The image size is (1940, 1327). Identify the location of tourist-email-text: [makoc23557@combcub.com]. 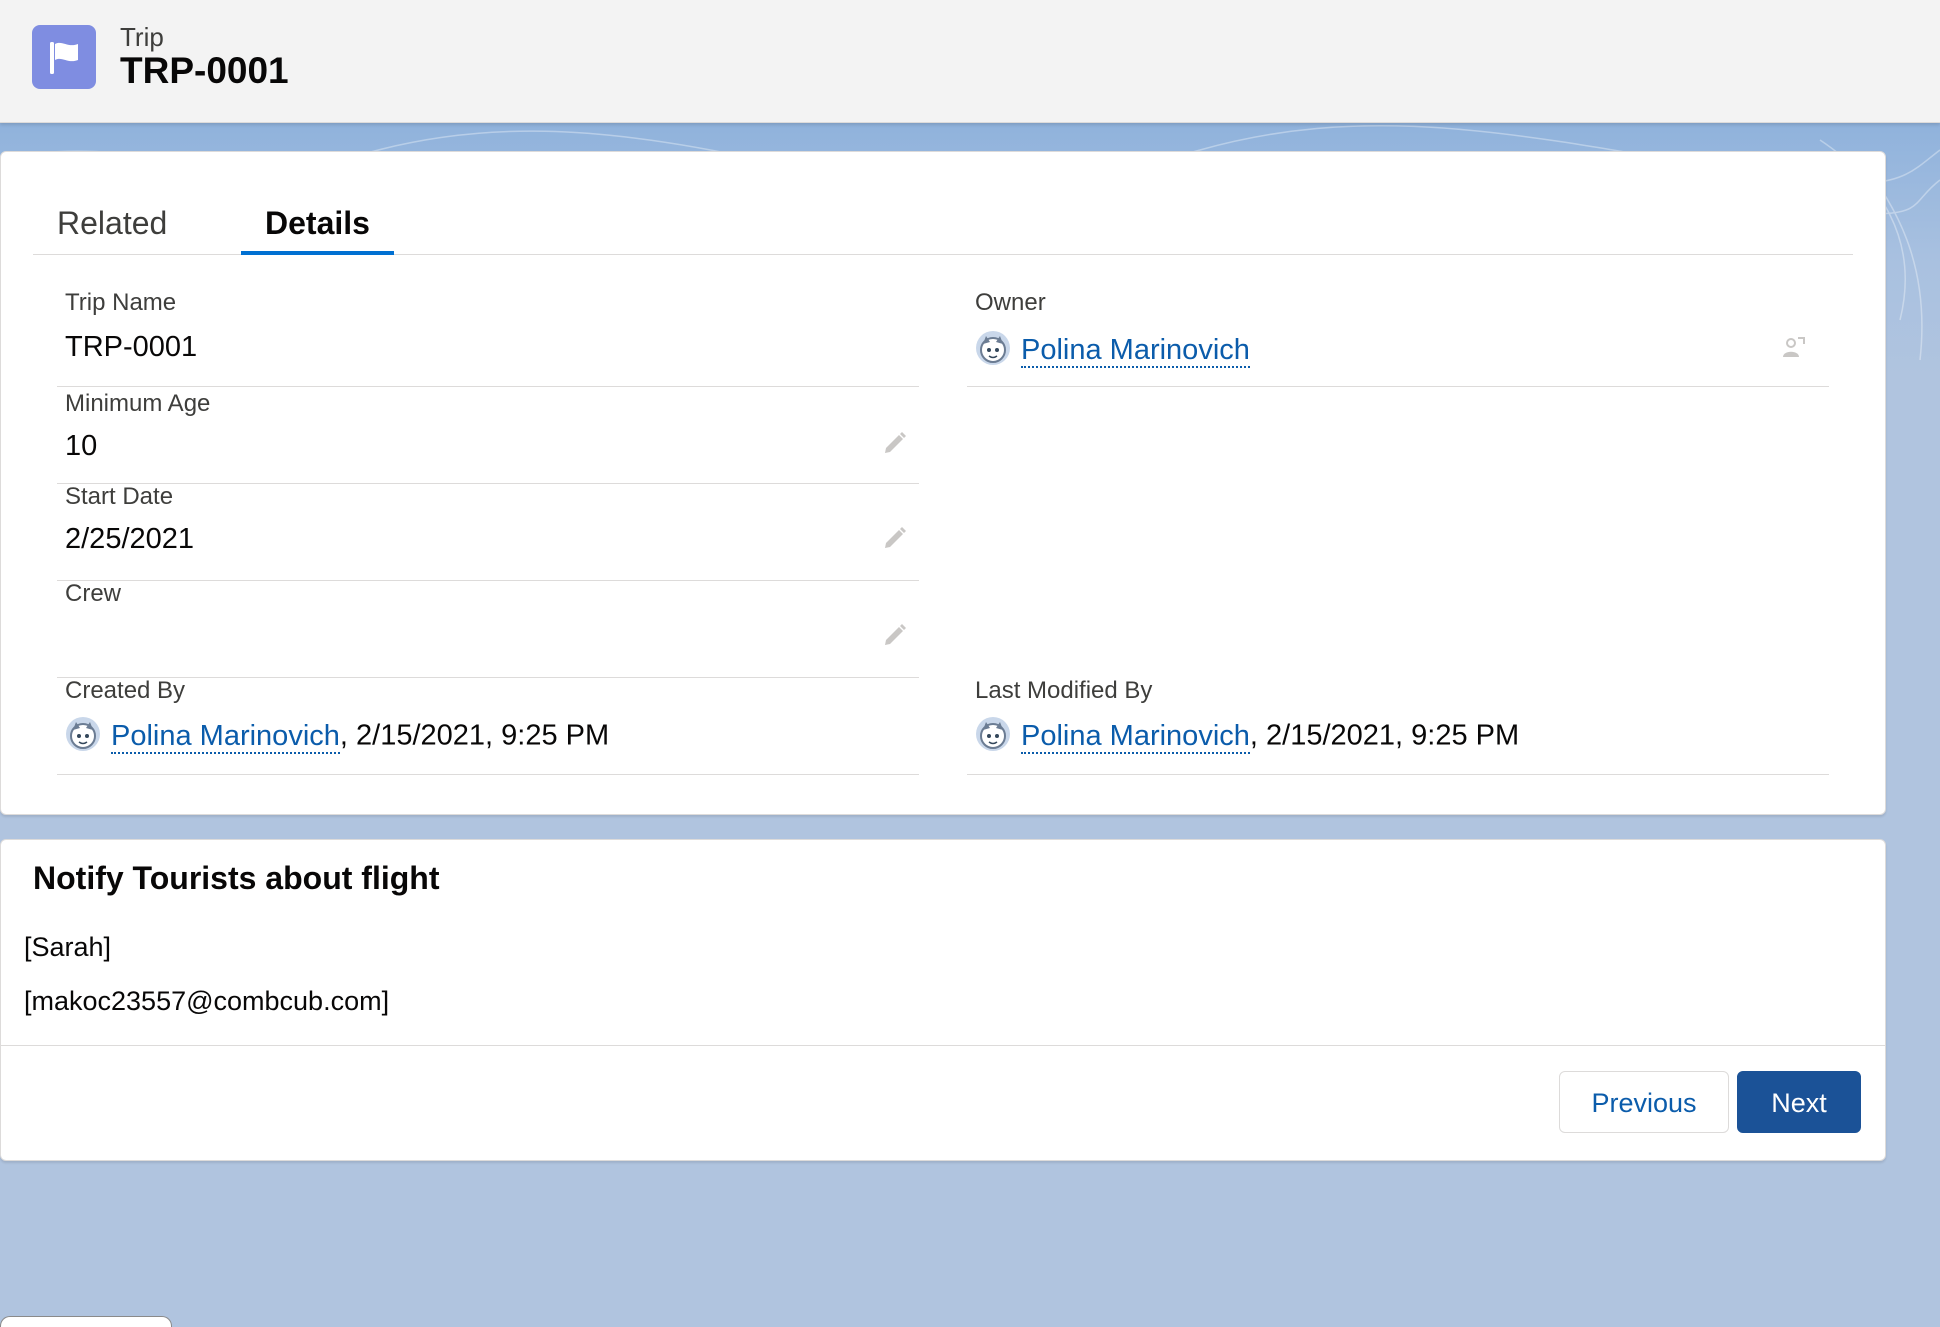
(207, 1001).